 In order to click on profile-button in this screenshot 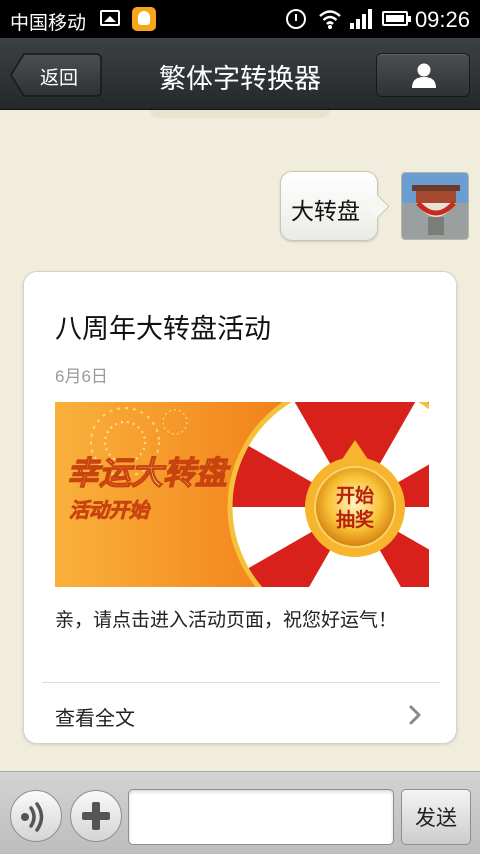, I will do `click(423, 75)`.